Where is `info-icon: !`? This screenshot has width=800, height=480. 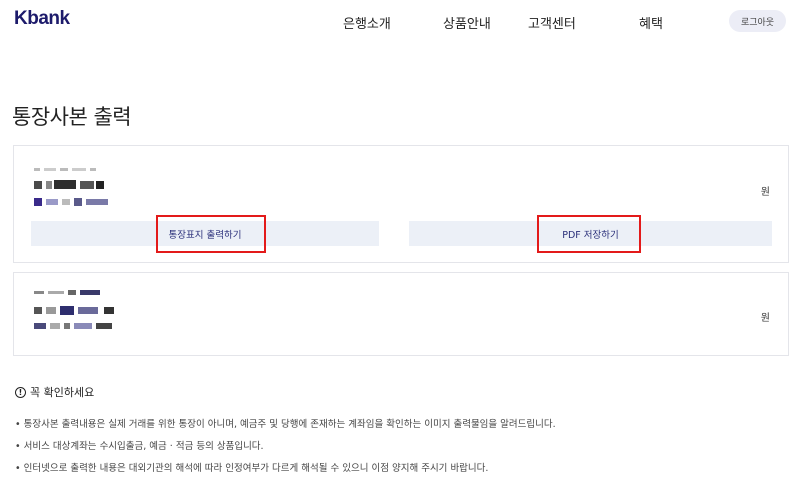 info-icon: ! is located at coordinates (20, 392).